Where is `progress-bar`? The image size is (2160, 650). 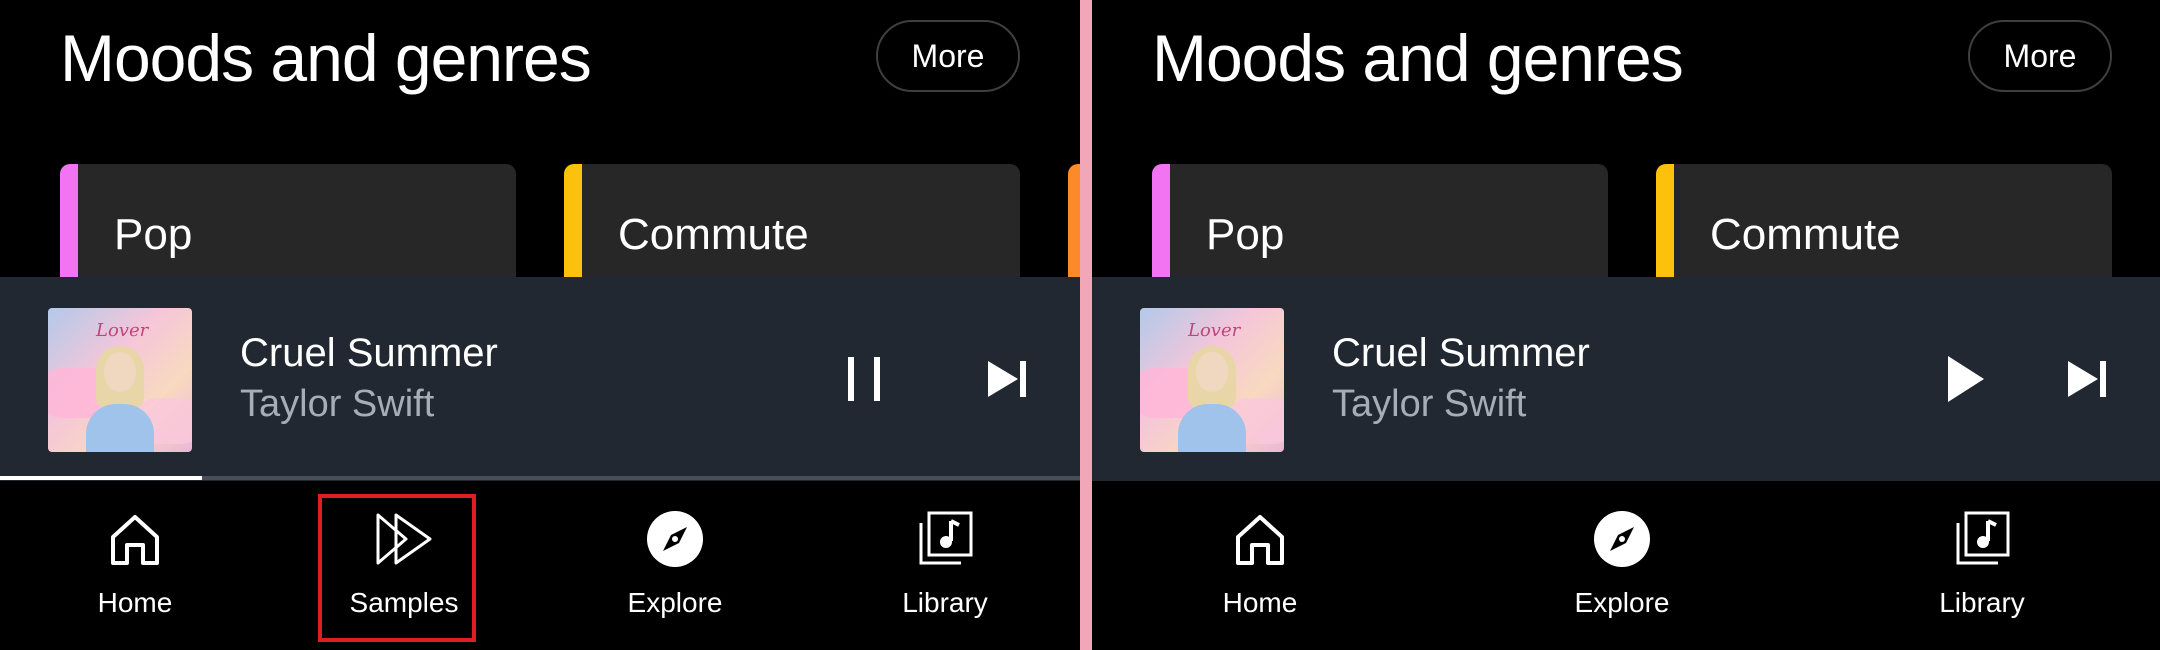
progress-bar is located at coordinates (540, 478).